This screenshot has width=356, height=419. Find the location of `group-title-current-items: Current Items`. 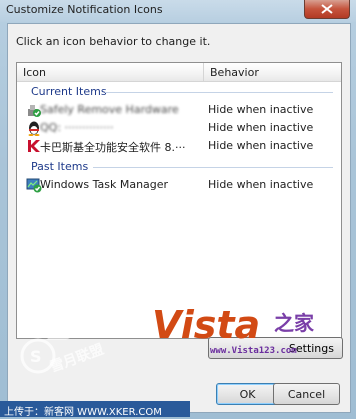

group-title-current-items: Current Items is located at coordinates (69, 91).